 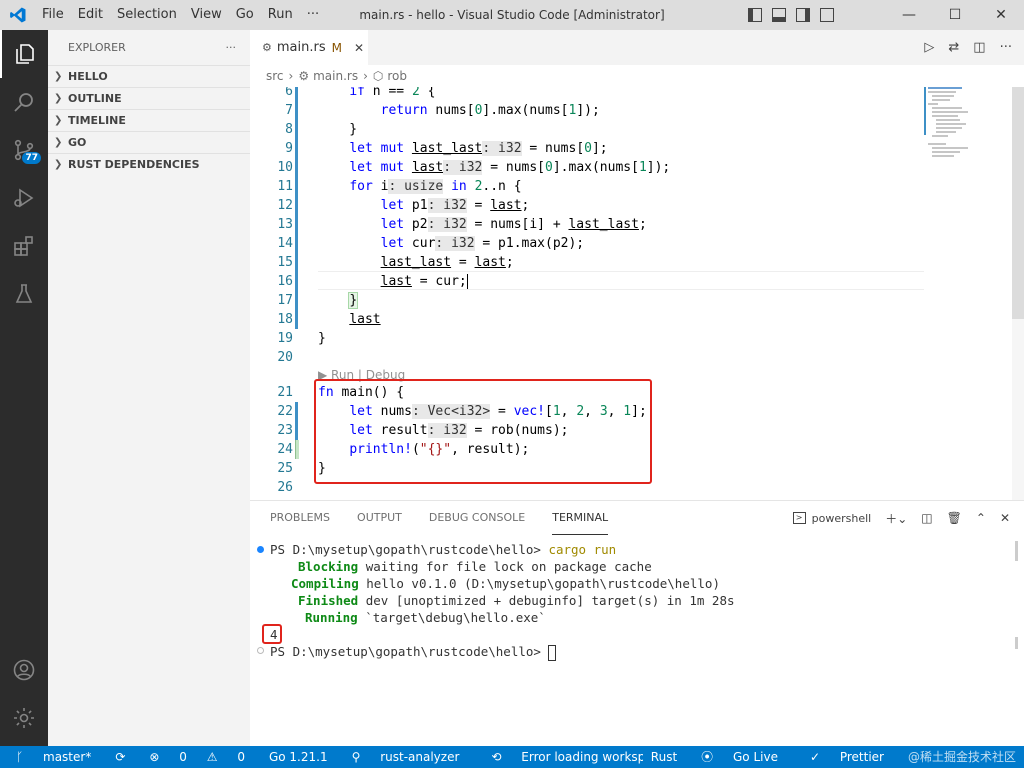 I want to click on maximize-button: ☐, so click(x=955, y=15).